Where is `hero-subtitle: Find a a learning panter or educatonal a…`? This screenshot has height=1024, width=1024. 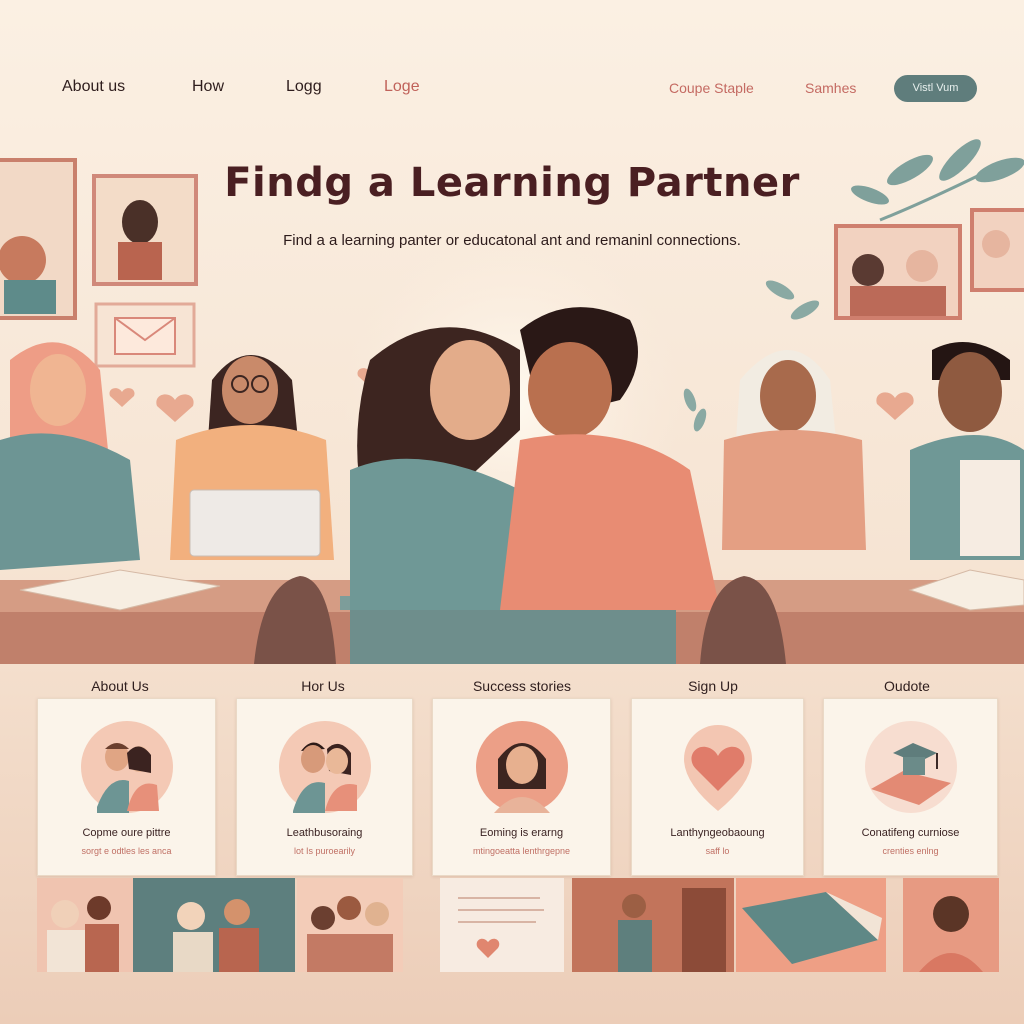
hero-subtitle: Find a a learning panter or educatonal a… is located at coordinates (512, 240).